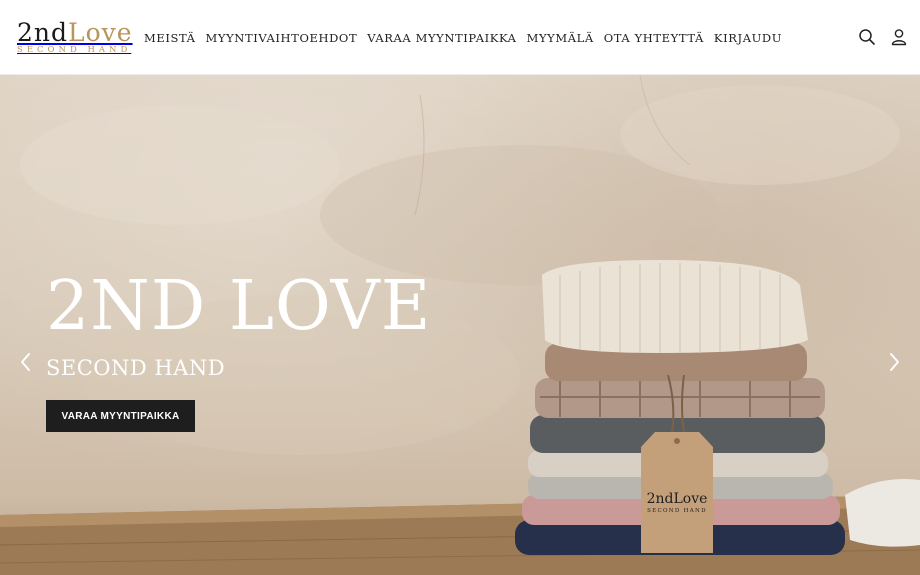  I want to click on hang-tag-main-text: 2ndLove, so click(677, 499).